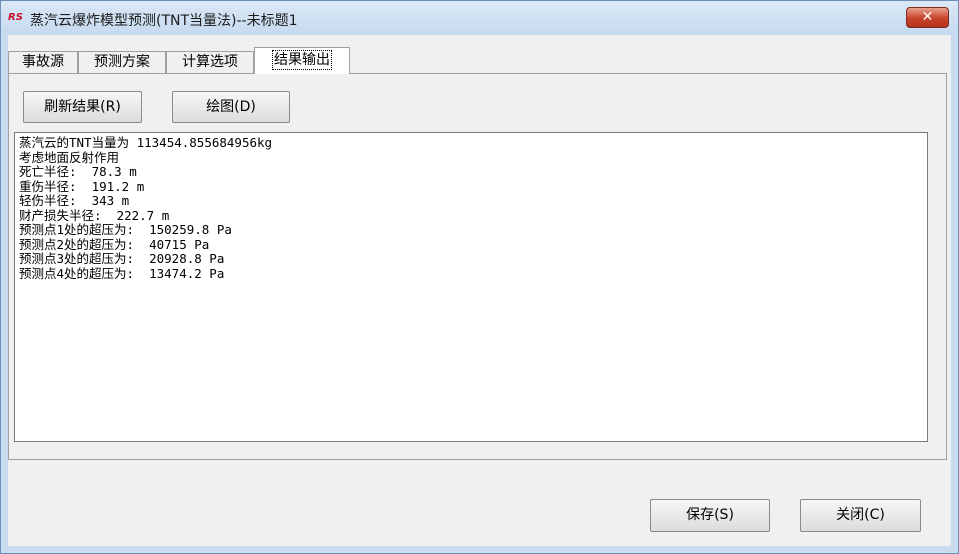  I want to click on output-line: 重伤半径: 191.2 m, so click(82, 186).